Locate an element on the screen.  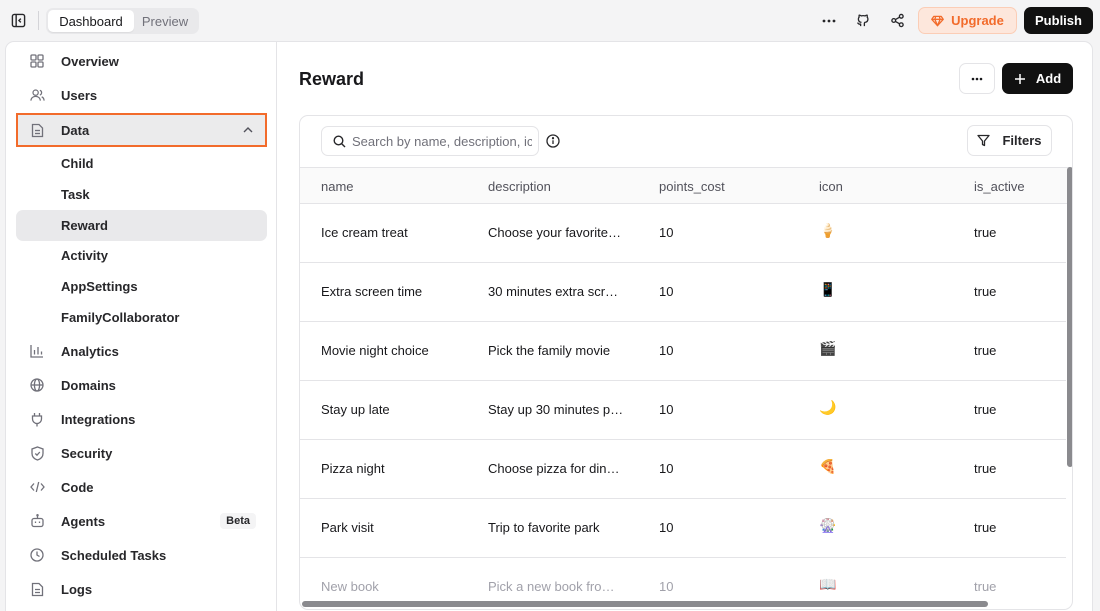
log-file-icon is located at coordinates (37, 589).